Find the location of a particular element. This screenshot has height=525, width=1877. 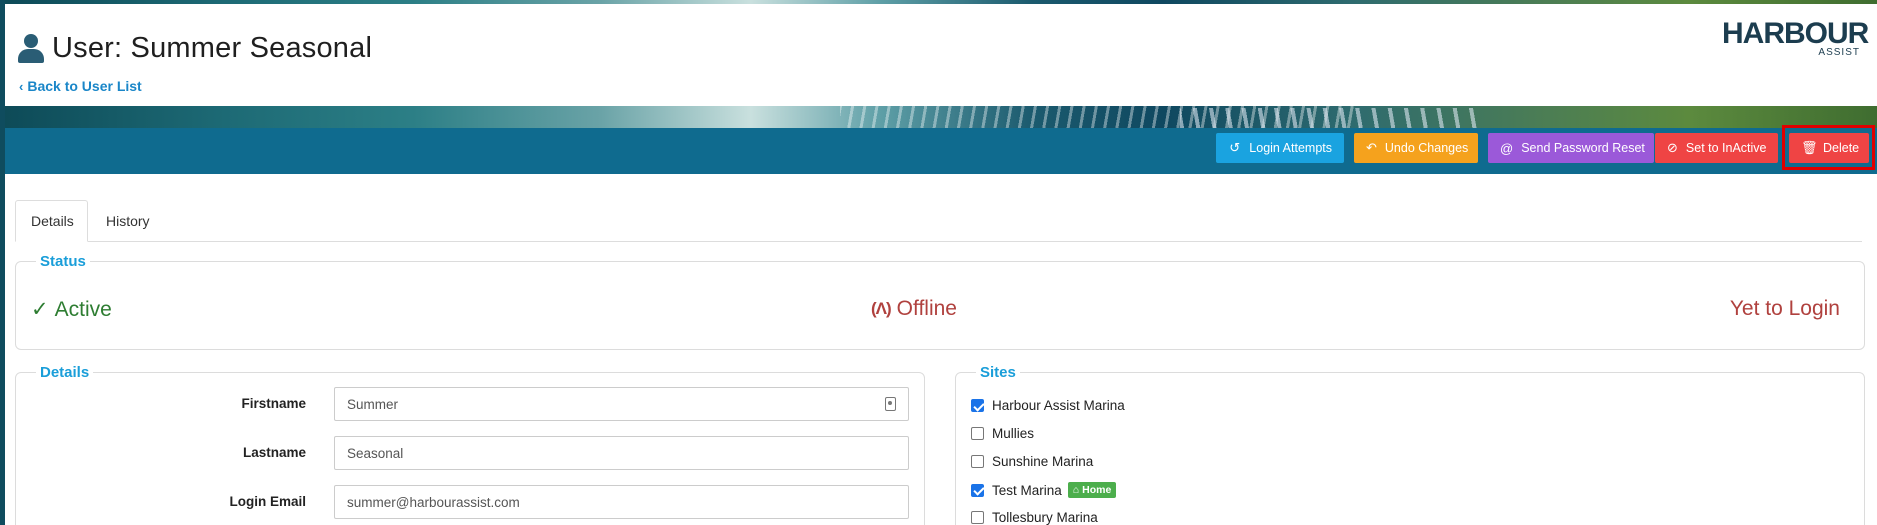

connection-status: (Λ) Offline is located at coordinates (914, 309).